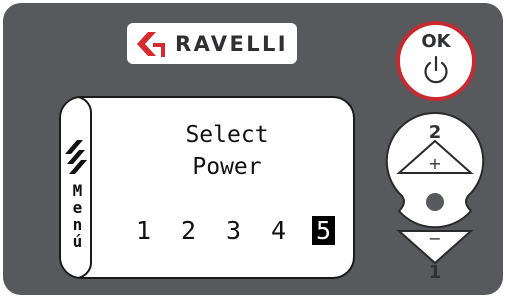 This screenshot has width=506, height=298. I want to click on power-level-option-selected: 5, so click(323, 231).